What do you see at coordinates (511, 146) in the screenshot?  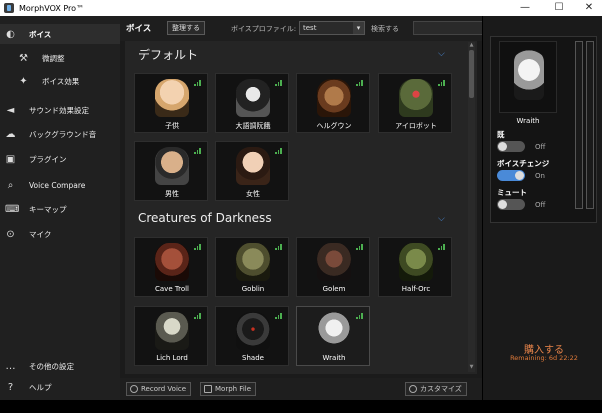 I see `listen-toggle` at bounding box center [511, 146].